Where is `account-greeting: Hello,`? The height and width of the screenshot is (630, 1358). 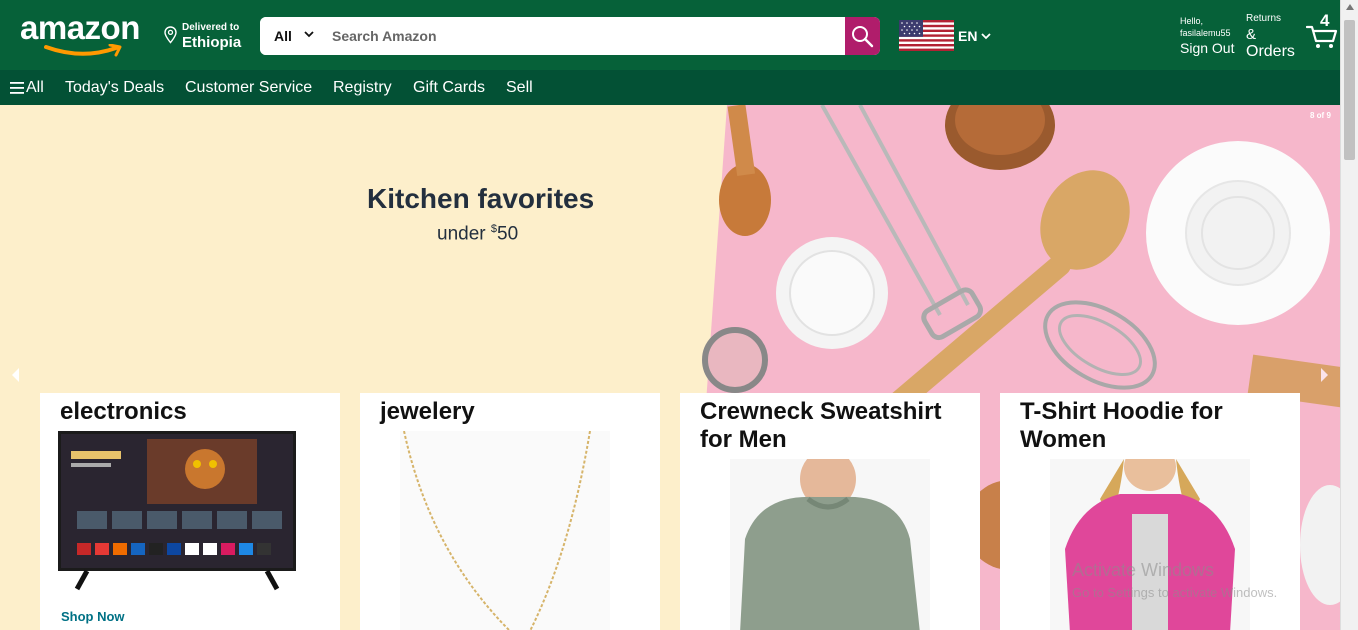 account-greeting: Hello, is located at coordinates (1192, 21).